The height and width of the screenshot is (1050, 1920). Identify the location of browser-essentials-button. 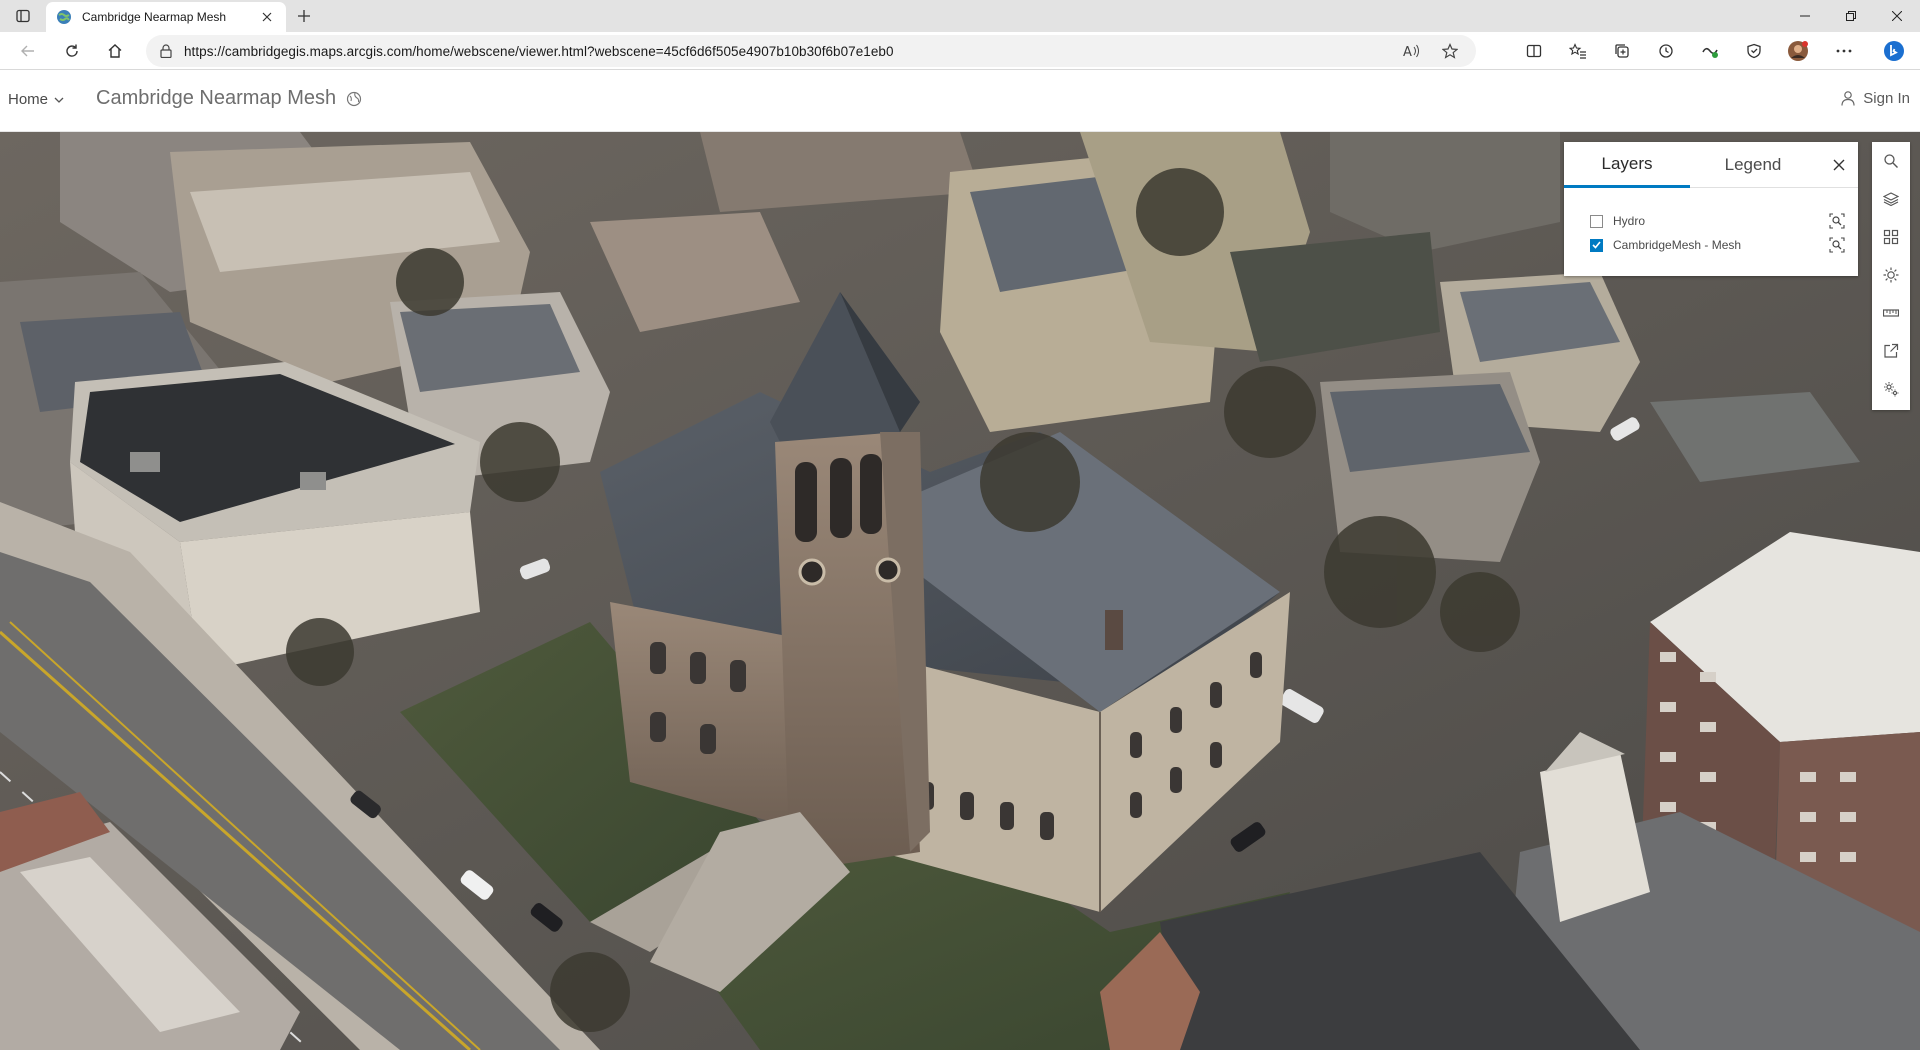
(1754, 51).